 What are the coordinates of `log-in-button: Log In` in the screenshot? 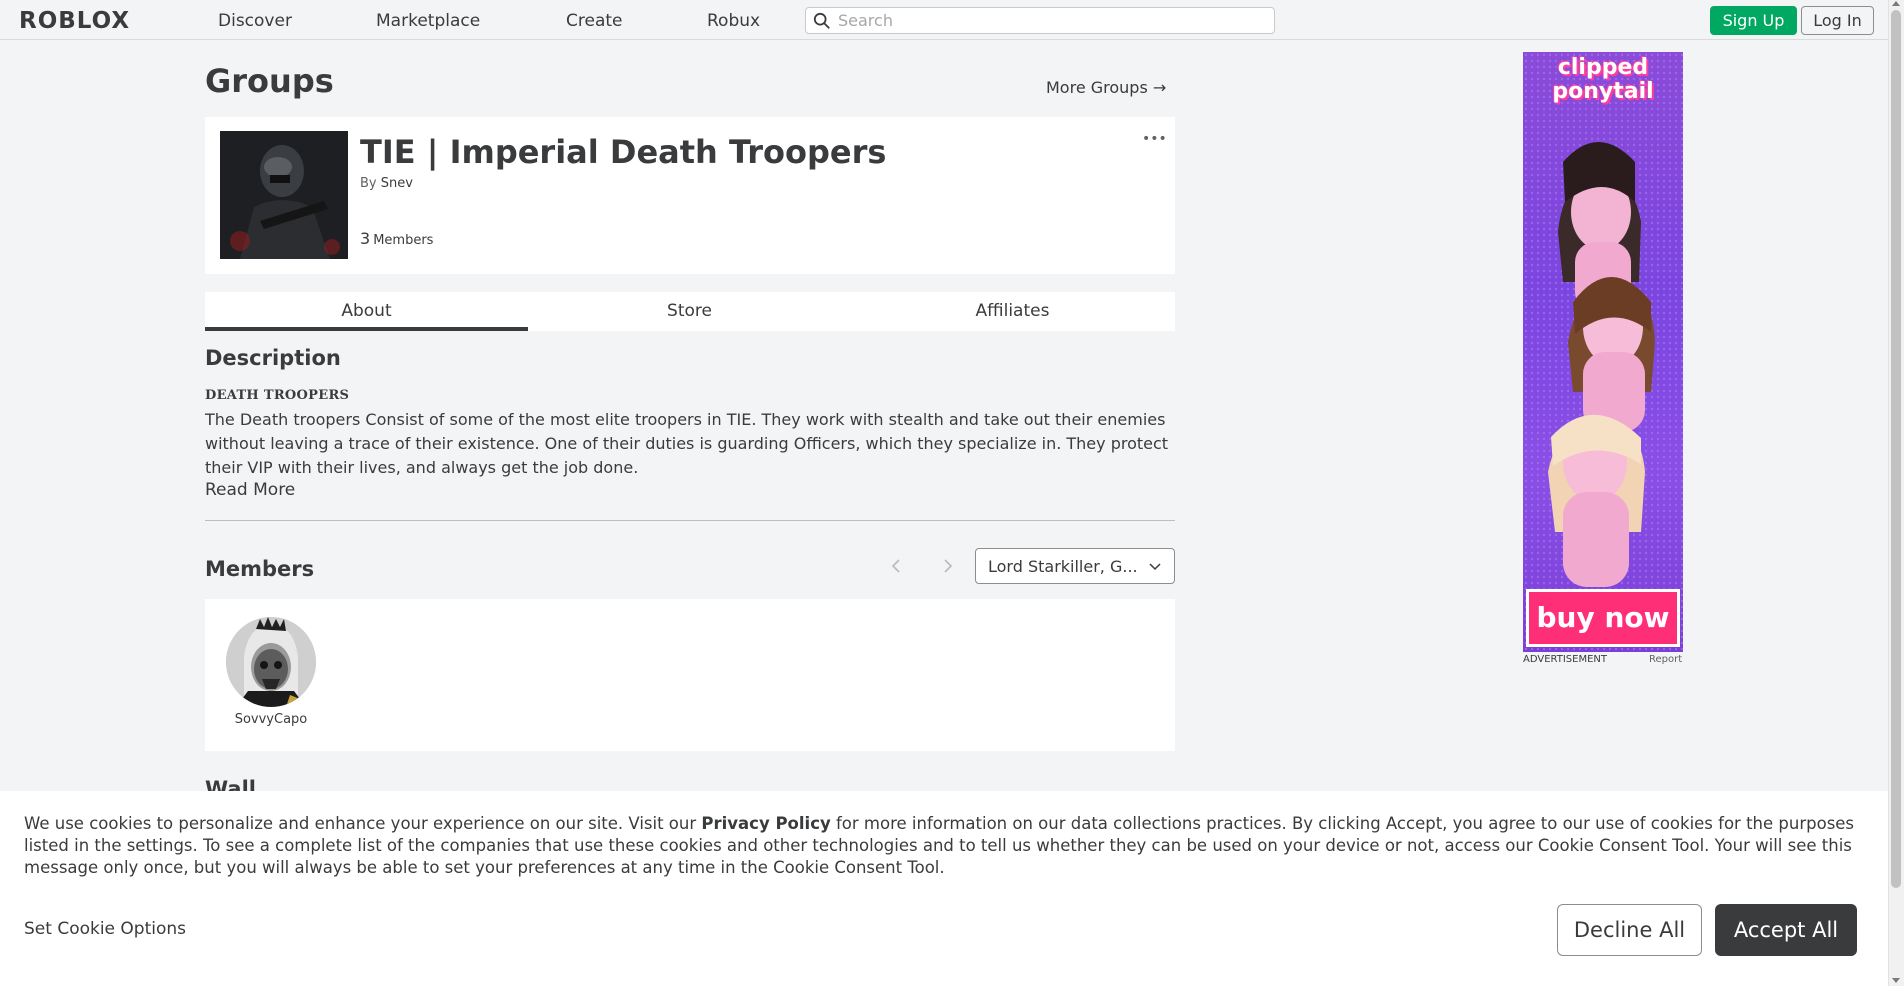 It's located at (1837, 20).